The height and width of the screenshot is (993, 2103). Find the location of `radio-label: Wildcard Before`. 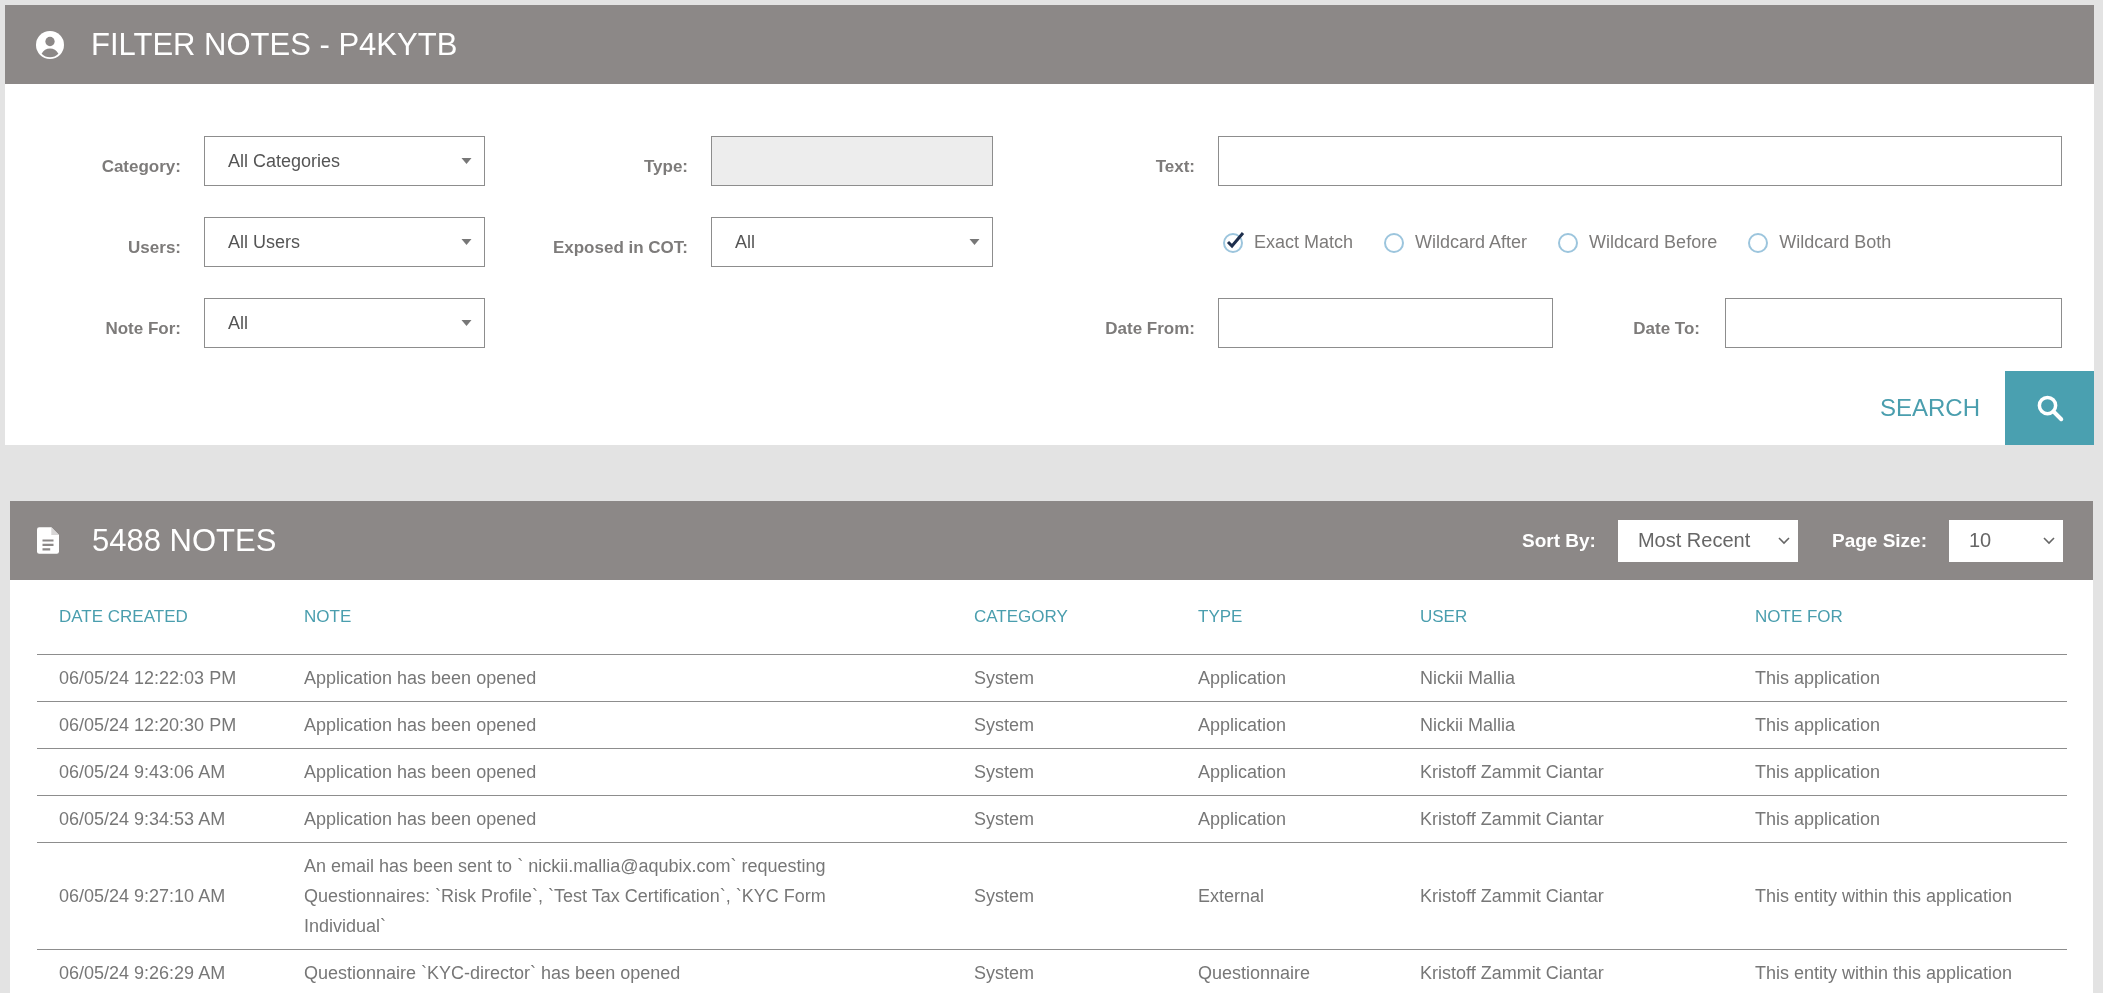

radio-label: Wildcard Before is located at coordinates (1653, 242).